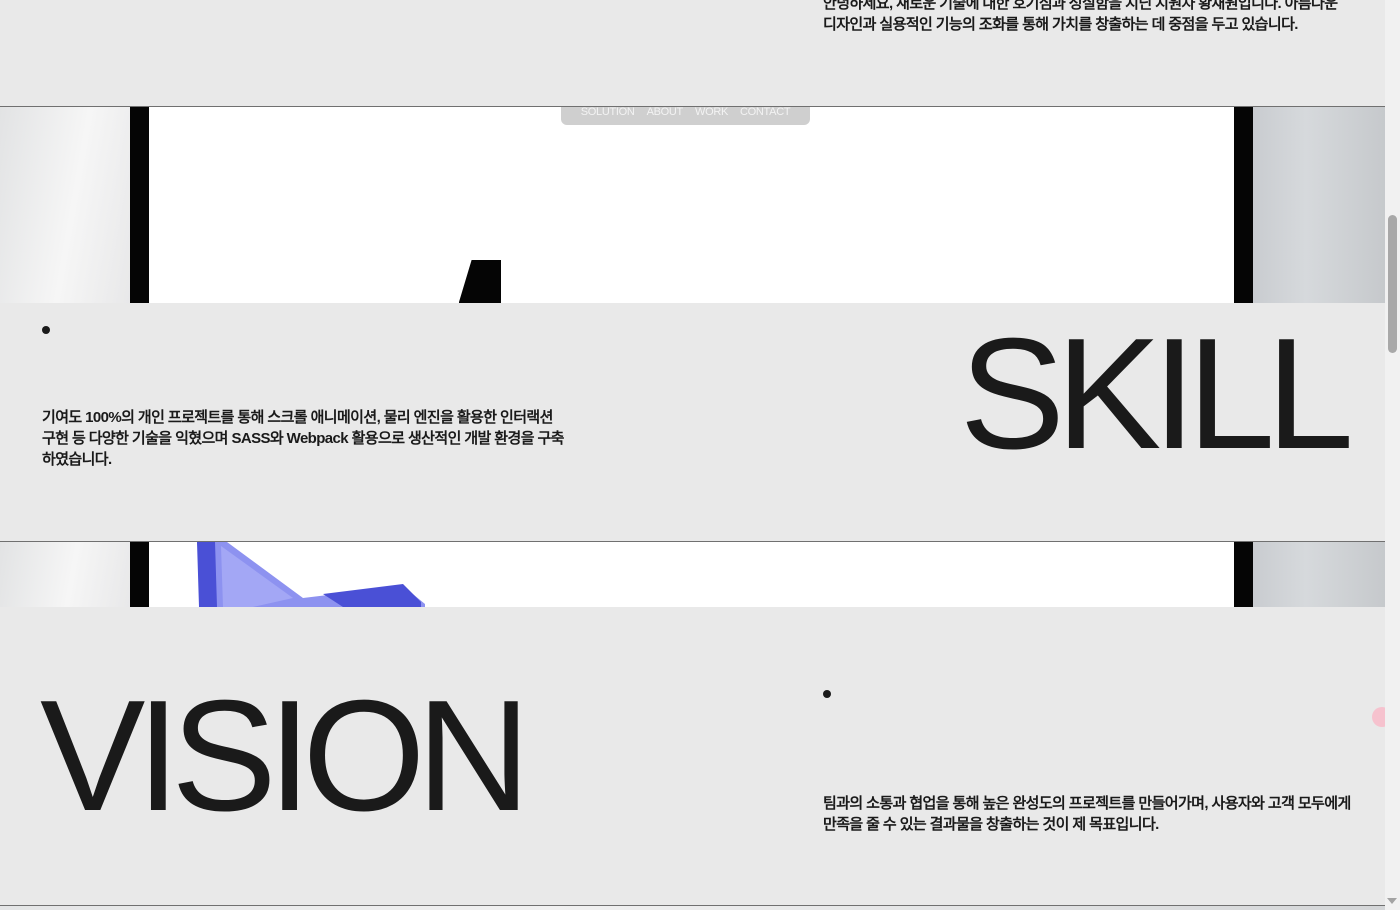 The image size is (1400, 910). What do you see at coordinates (1392, 284) in the screenshot?
I see `scrollbar-thumb` at bounding box center [1392, 284].